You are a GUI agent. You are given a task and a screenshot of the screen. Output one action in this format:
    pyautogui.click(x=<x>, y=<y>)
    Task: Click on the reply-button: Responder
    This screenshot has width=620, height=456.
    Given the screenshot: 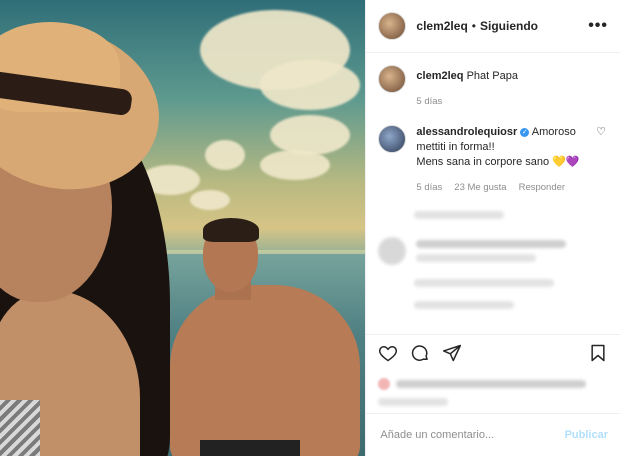 What is the action you would take?
    pyautogui.click(x=542, y=187)
    